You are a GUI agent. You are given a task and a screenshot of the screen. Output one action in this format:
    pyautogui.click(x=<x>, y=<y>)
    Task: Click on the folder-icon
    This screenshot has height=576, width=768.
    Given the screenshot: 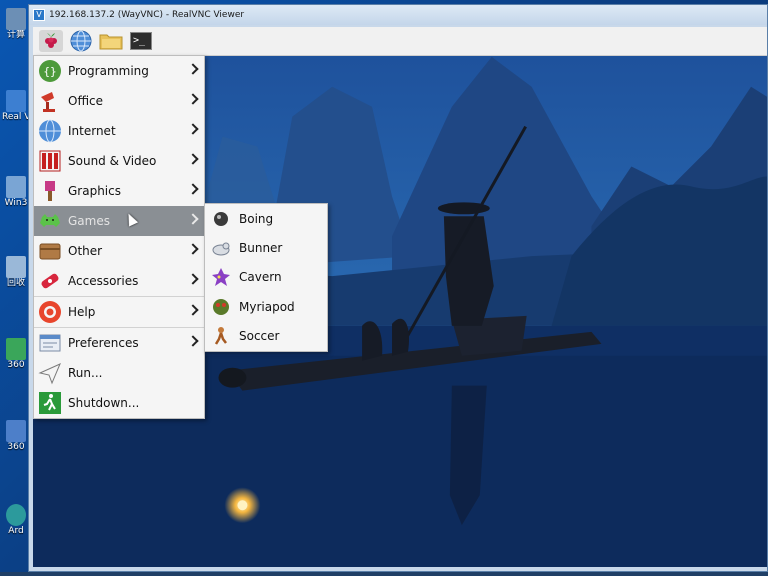 What is the action you would take?
    pyautogui.click(x=111, y=42)
    